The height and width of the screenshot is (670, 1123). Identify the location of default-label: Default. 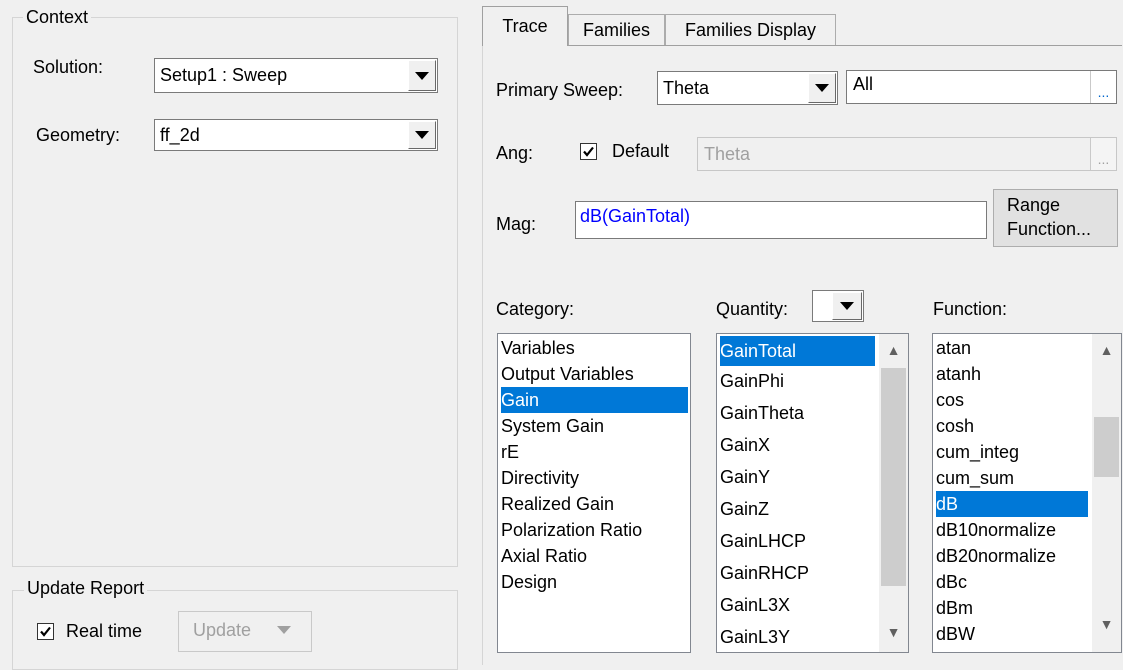
(641, 151).